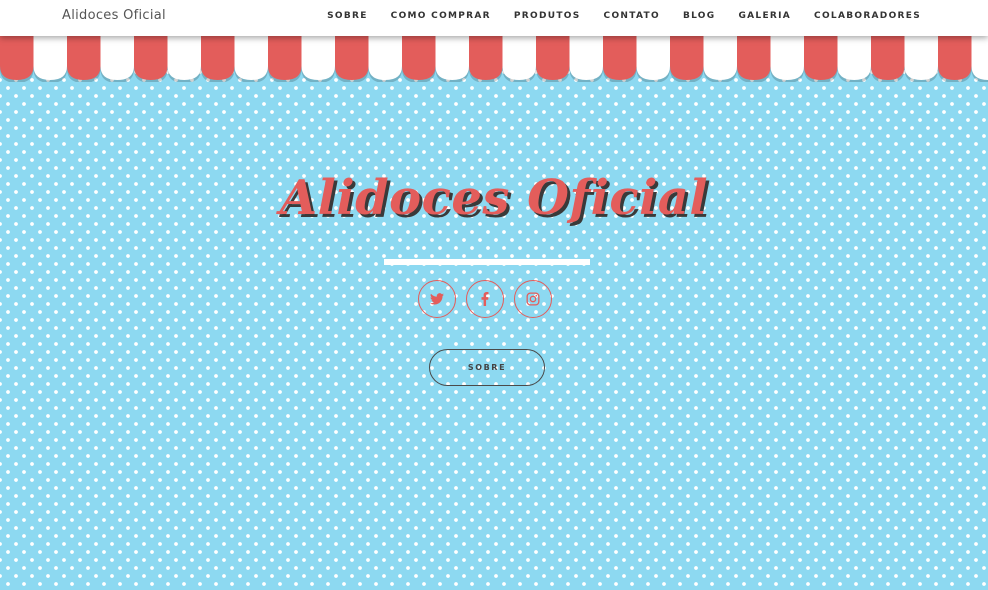 The width and height of the screenshot is (988, 590). Describe the element at coordinates (764, 16) in the screenshot. I see `nav-item-galeria: GALERIA` at that location.